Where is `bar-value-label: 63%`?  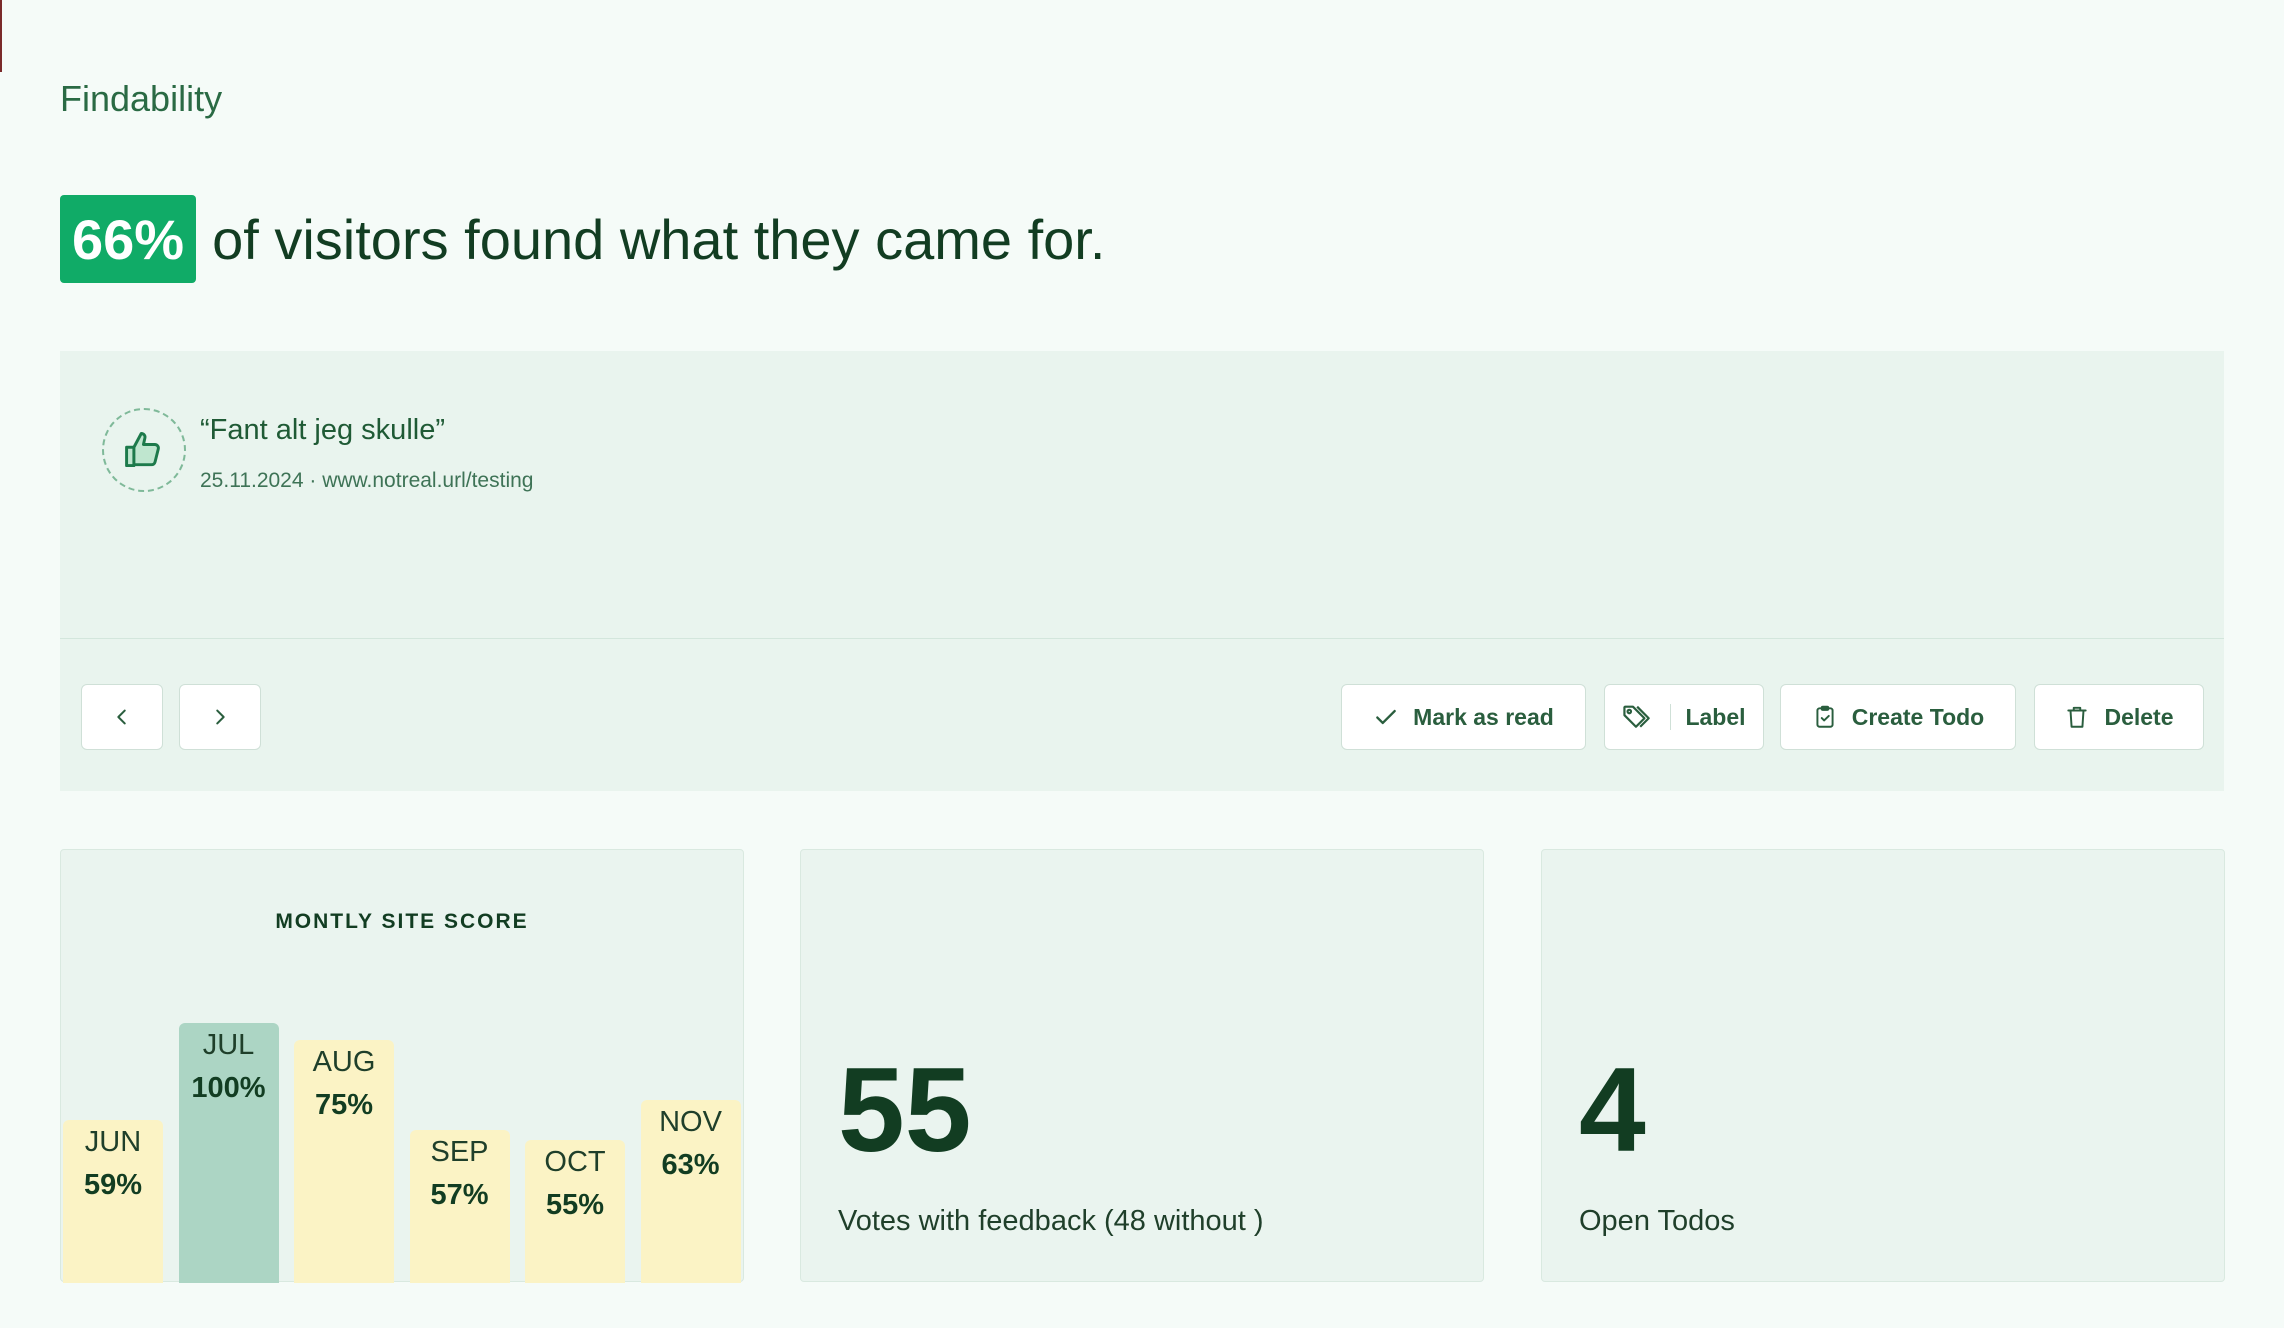 bar-value-label: 63% is located at coordinates (690, 1165).